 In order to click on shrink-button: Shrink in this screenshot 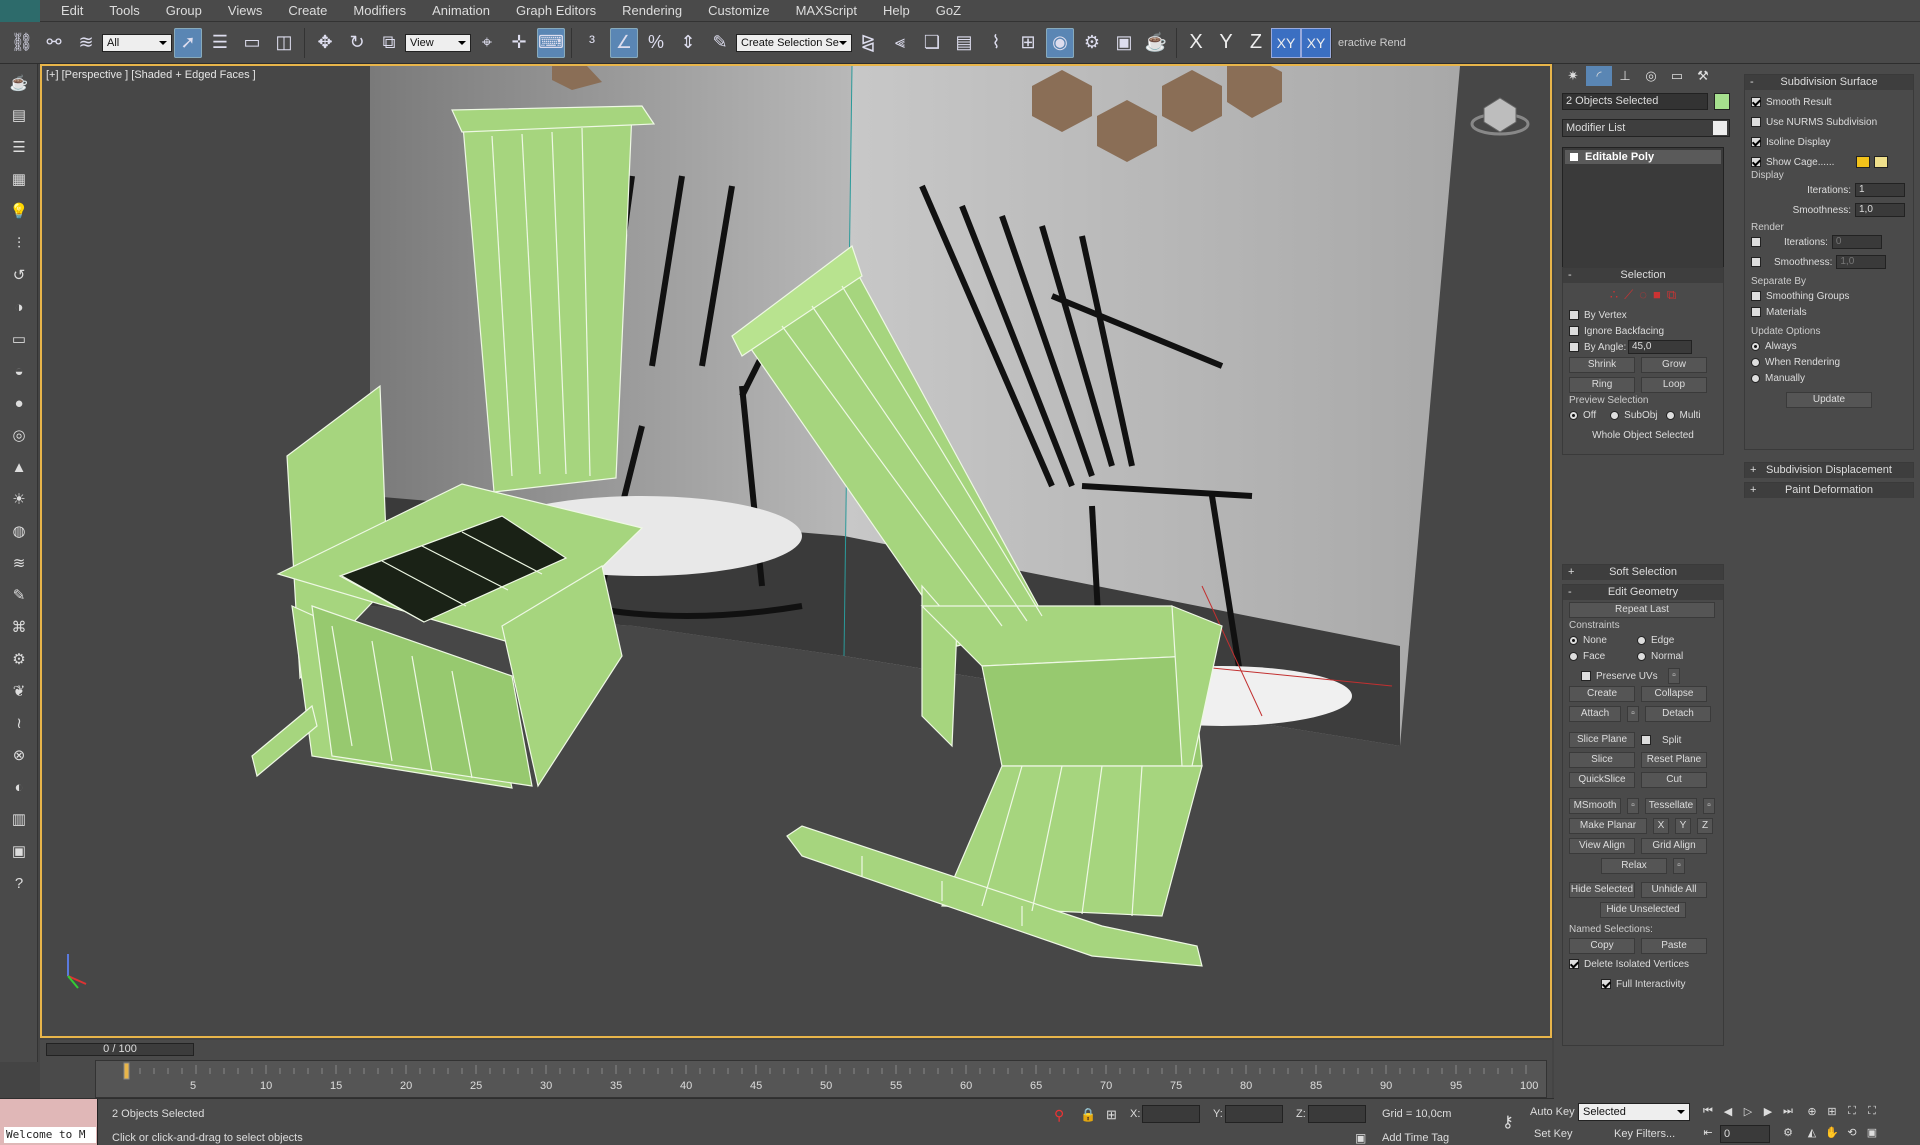, I will do `click(1602, 365)`.